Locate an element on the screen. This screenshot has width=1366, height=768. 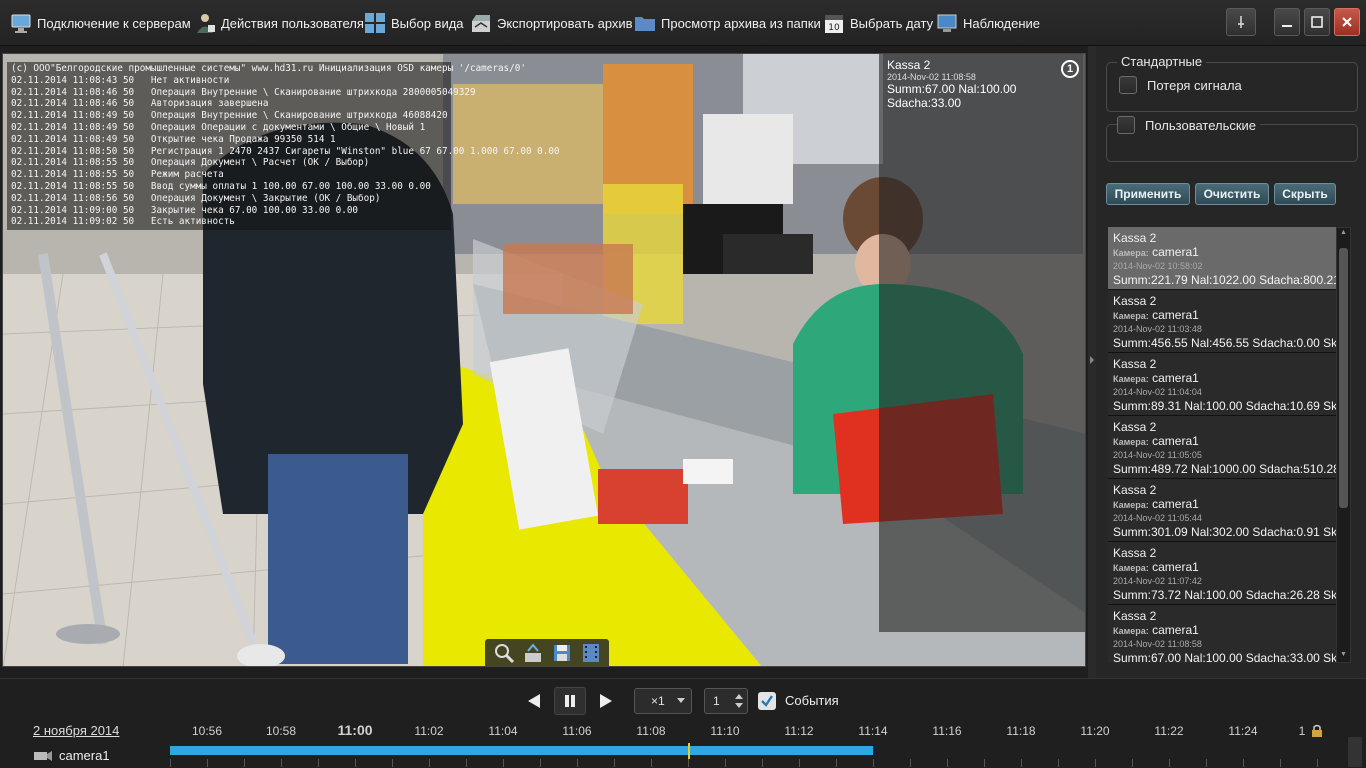
time-tick-label: 10:56 is located at coordinates (207, 731).